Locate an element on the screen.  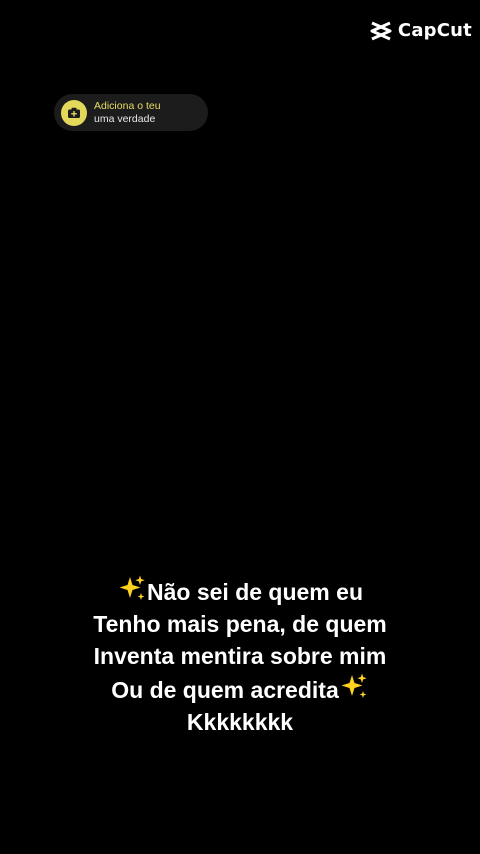
caption-line-5: Kkkkkkkk is located at coordinates (240, 722).